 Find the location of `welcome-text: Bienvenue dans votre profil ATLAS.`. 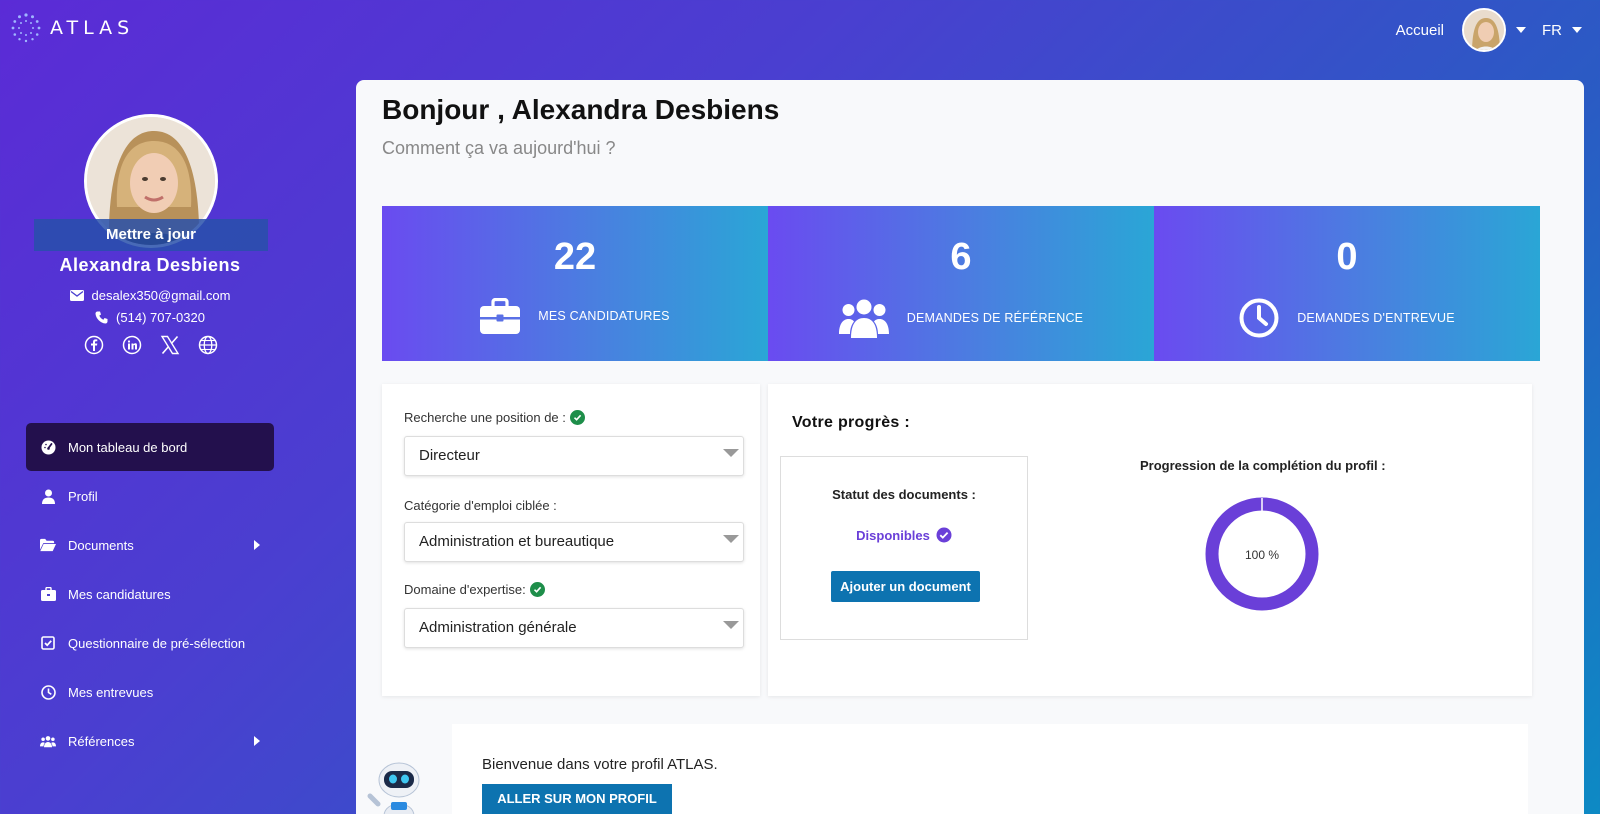

welcome-text: Bienvenue dans votre profil ATLAS. is located at coordinates (600, 764).